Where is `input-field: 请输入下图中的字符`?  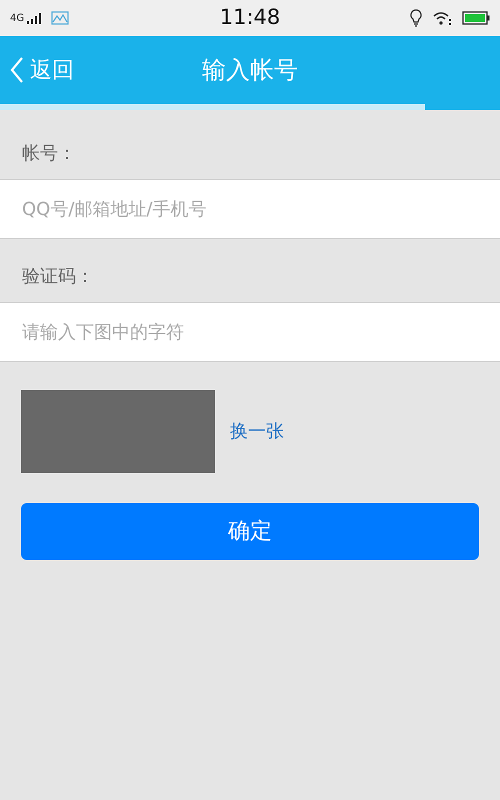
input-field: 请输入下图中的字符 is located at coordinates (250, 332).